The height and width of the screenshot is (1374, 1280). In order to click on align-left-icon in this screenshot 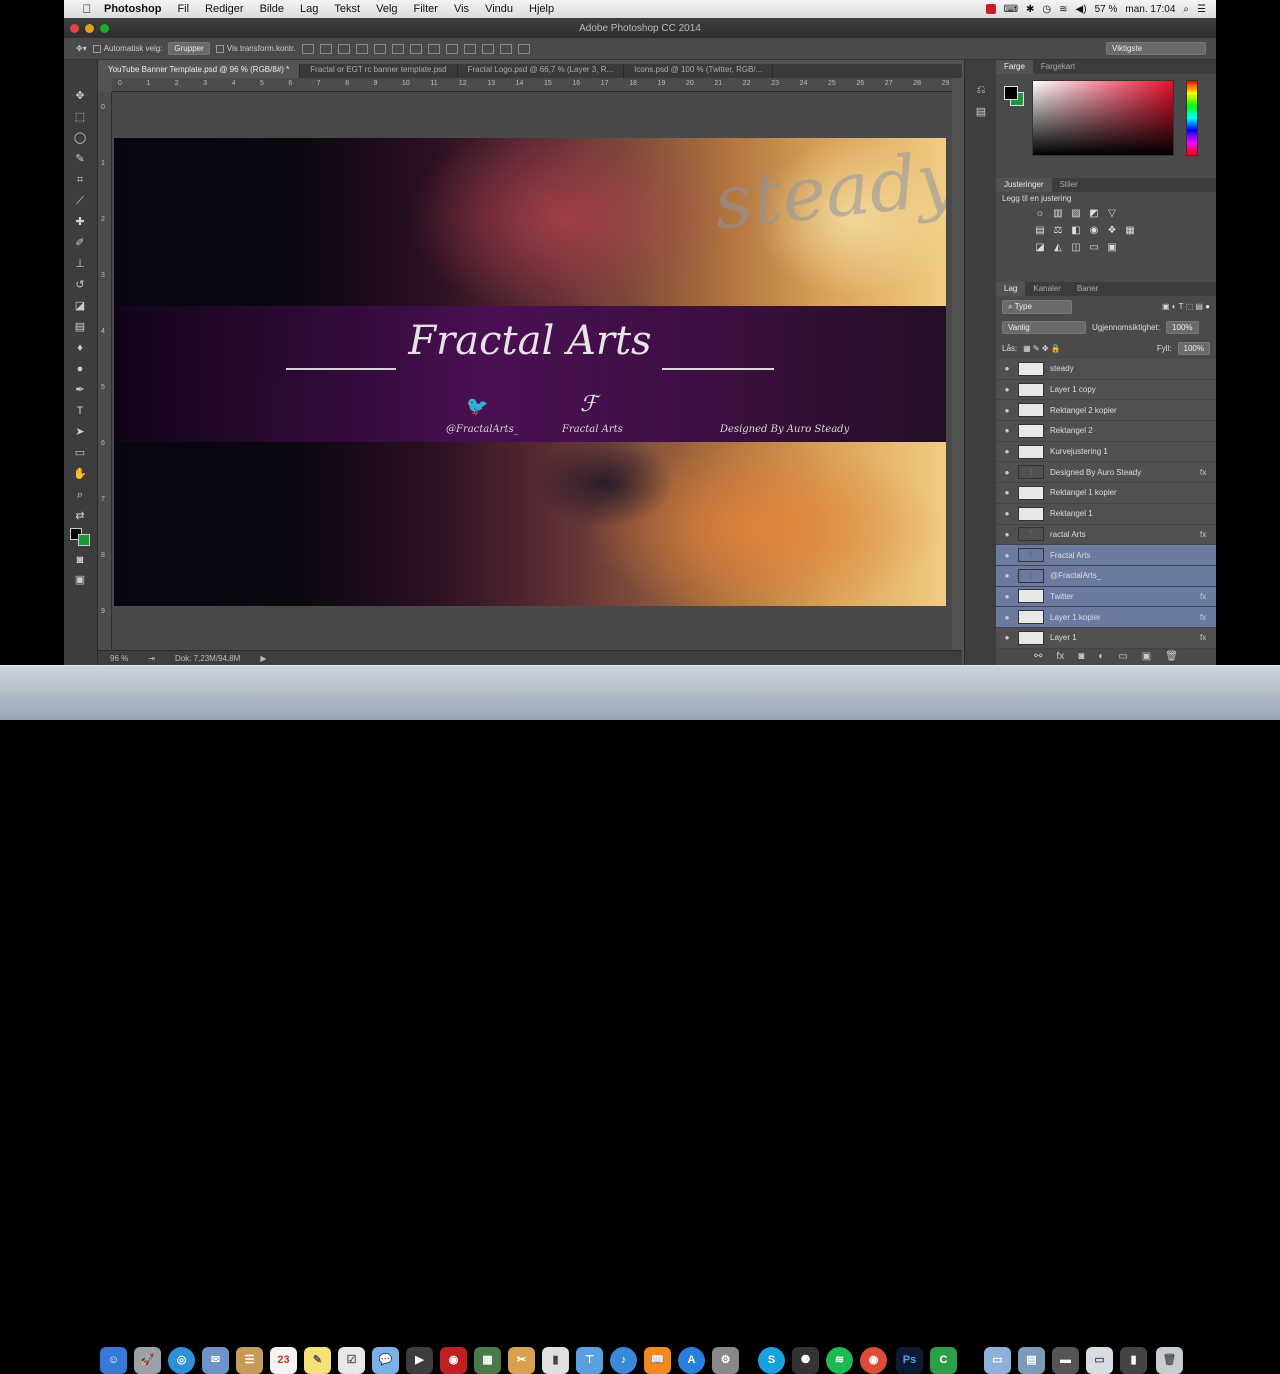, I will do `click(361, 48)`.